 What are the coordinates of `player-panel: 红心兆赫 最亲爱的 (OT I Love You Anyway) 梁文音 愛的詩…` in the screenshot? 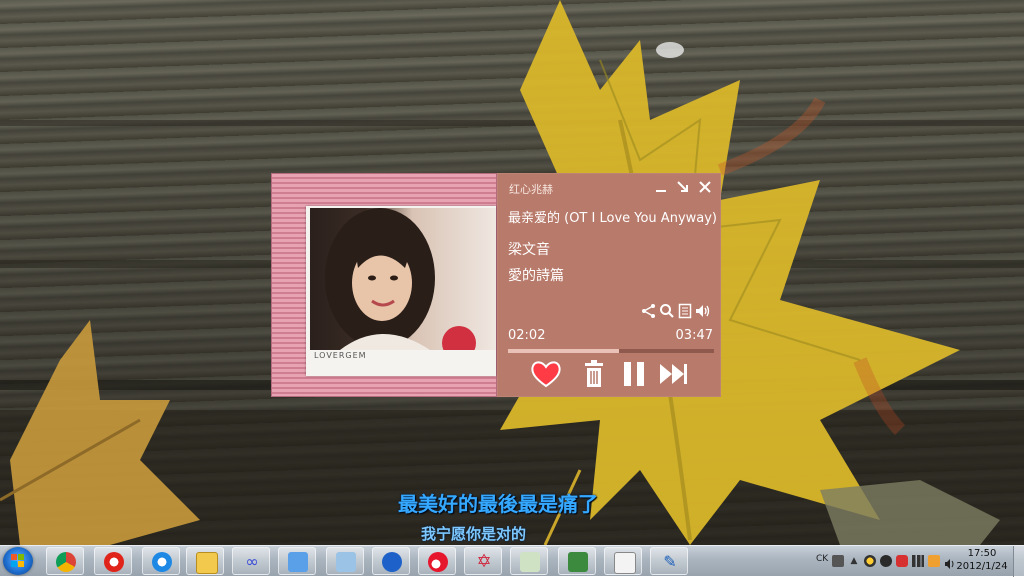 It's located at (609, 285).